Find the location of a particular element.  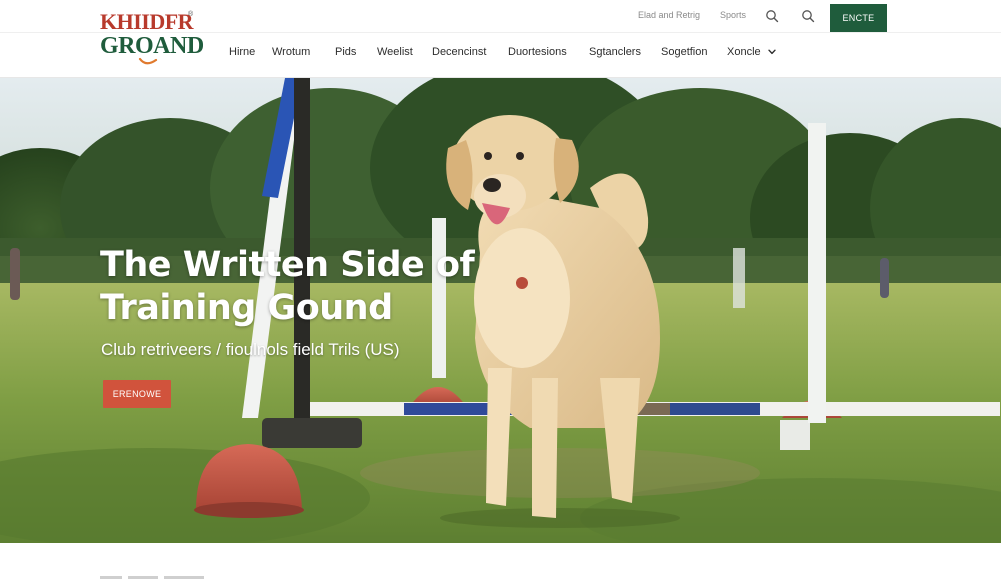

hero-title-line-2: Training Gound is located at coordinates (246, 308).